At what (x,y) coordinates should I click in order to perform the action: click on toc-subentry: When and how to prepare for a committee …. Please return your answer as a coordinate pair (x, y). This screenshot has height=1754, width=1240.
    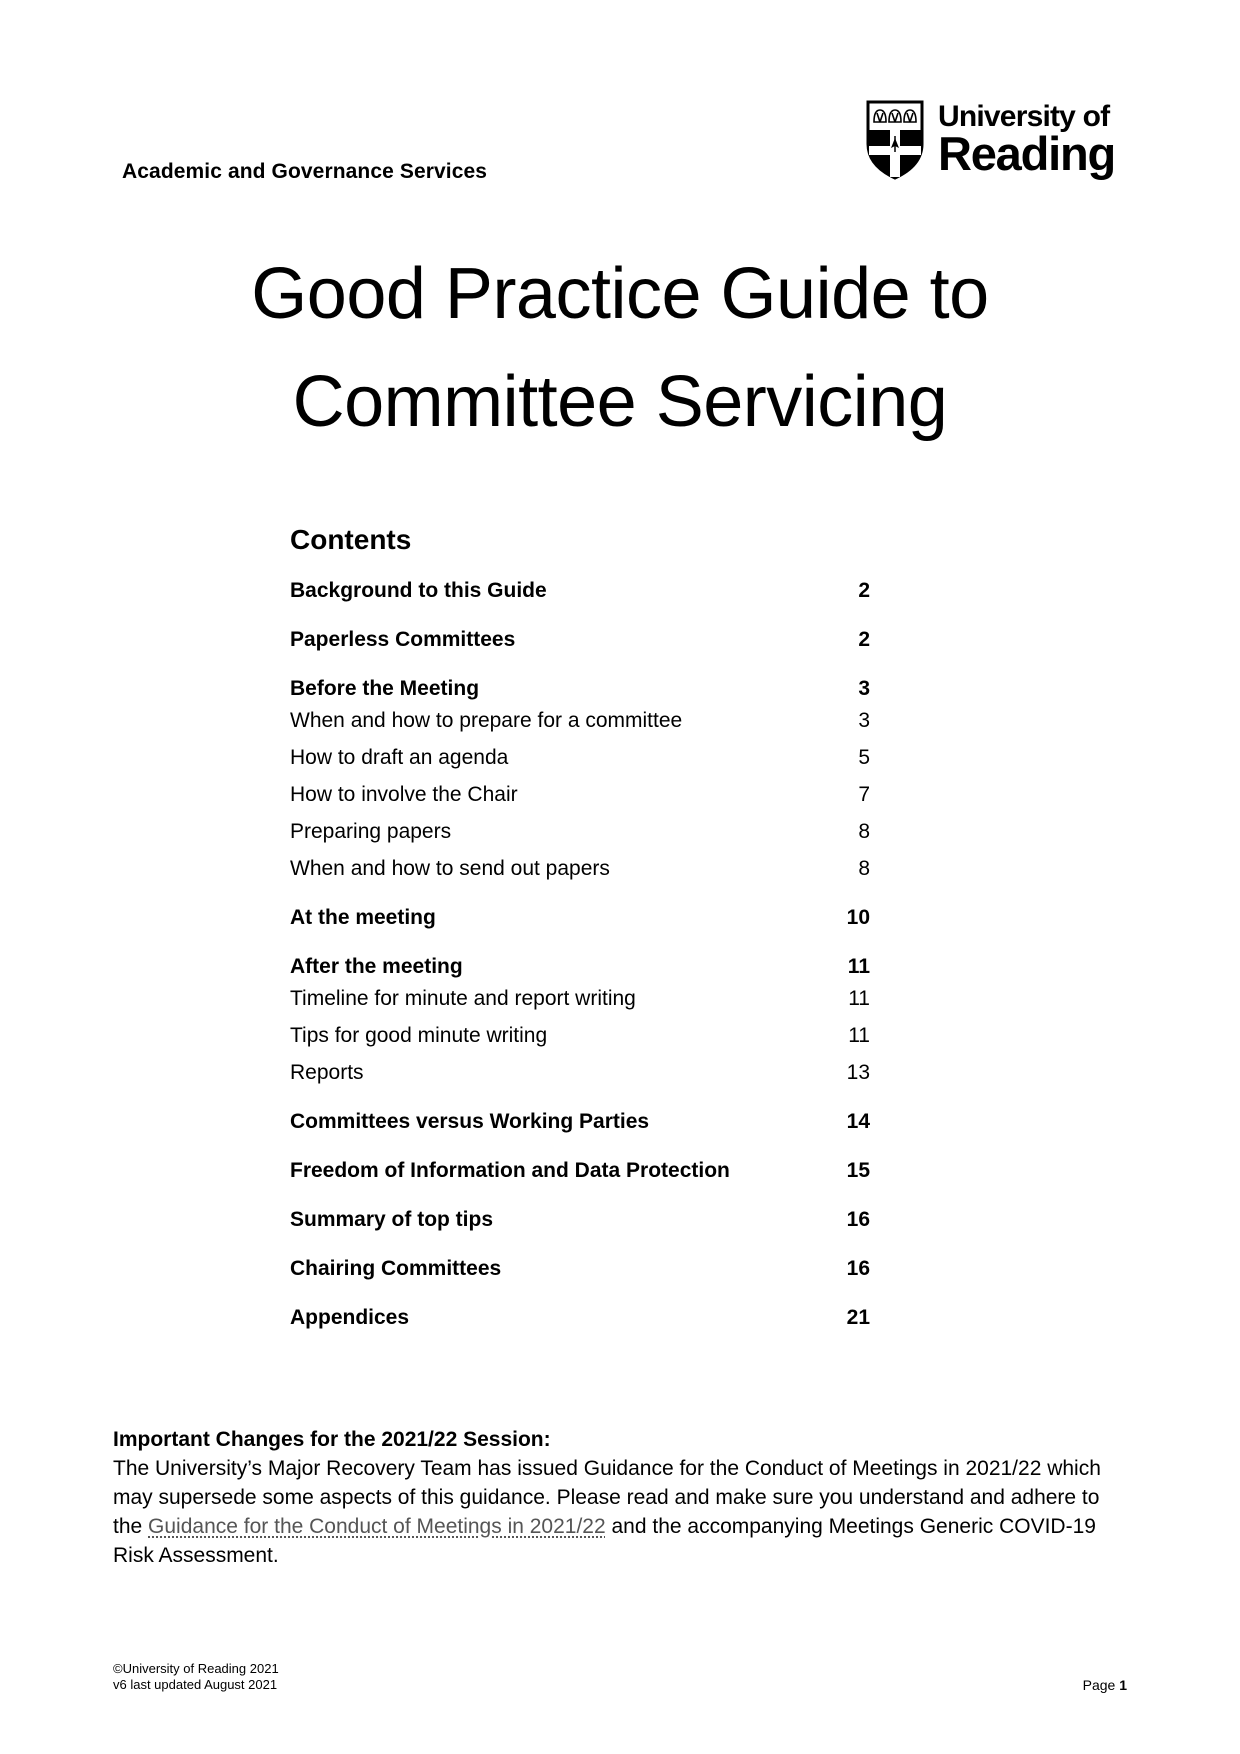
    Looking at the image, I should click on (580, 720).